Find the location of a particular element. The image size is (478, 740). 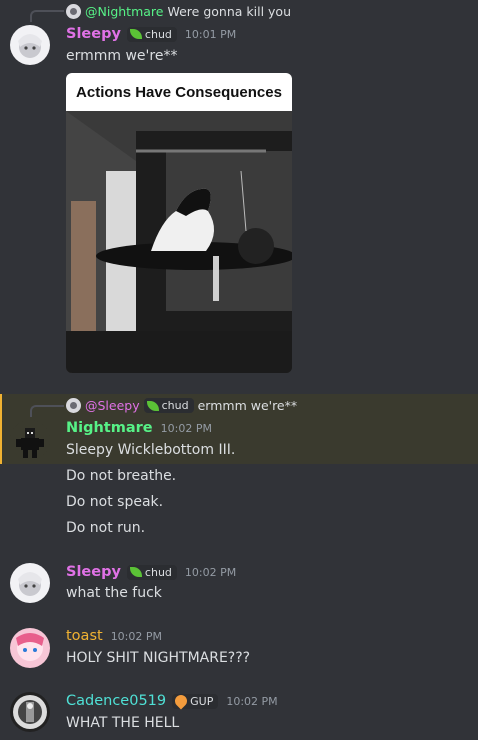

tag-label: GUP is located at coordinates (202, 701).